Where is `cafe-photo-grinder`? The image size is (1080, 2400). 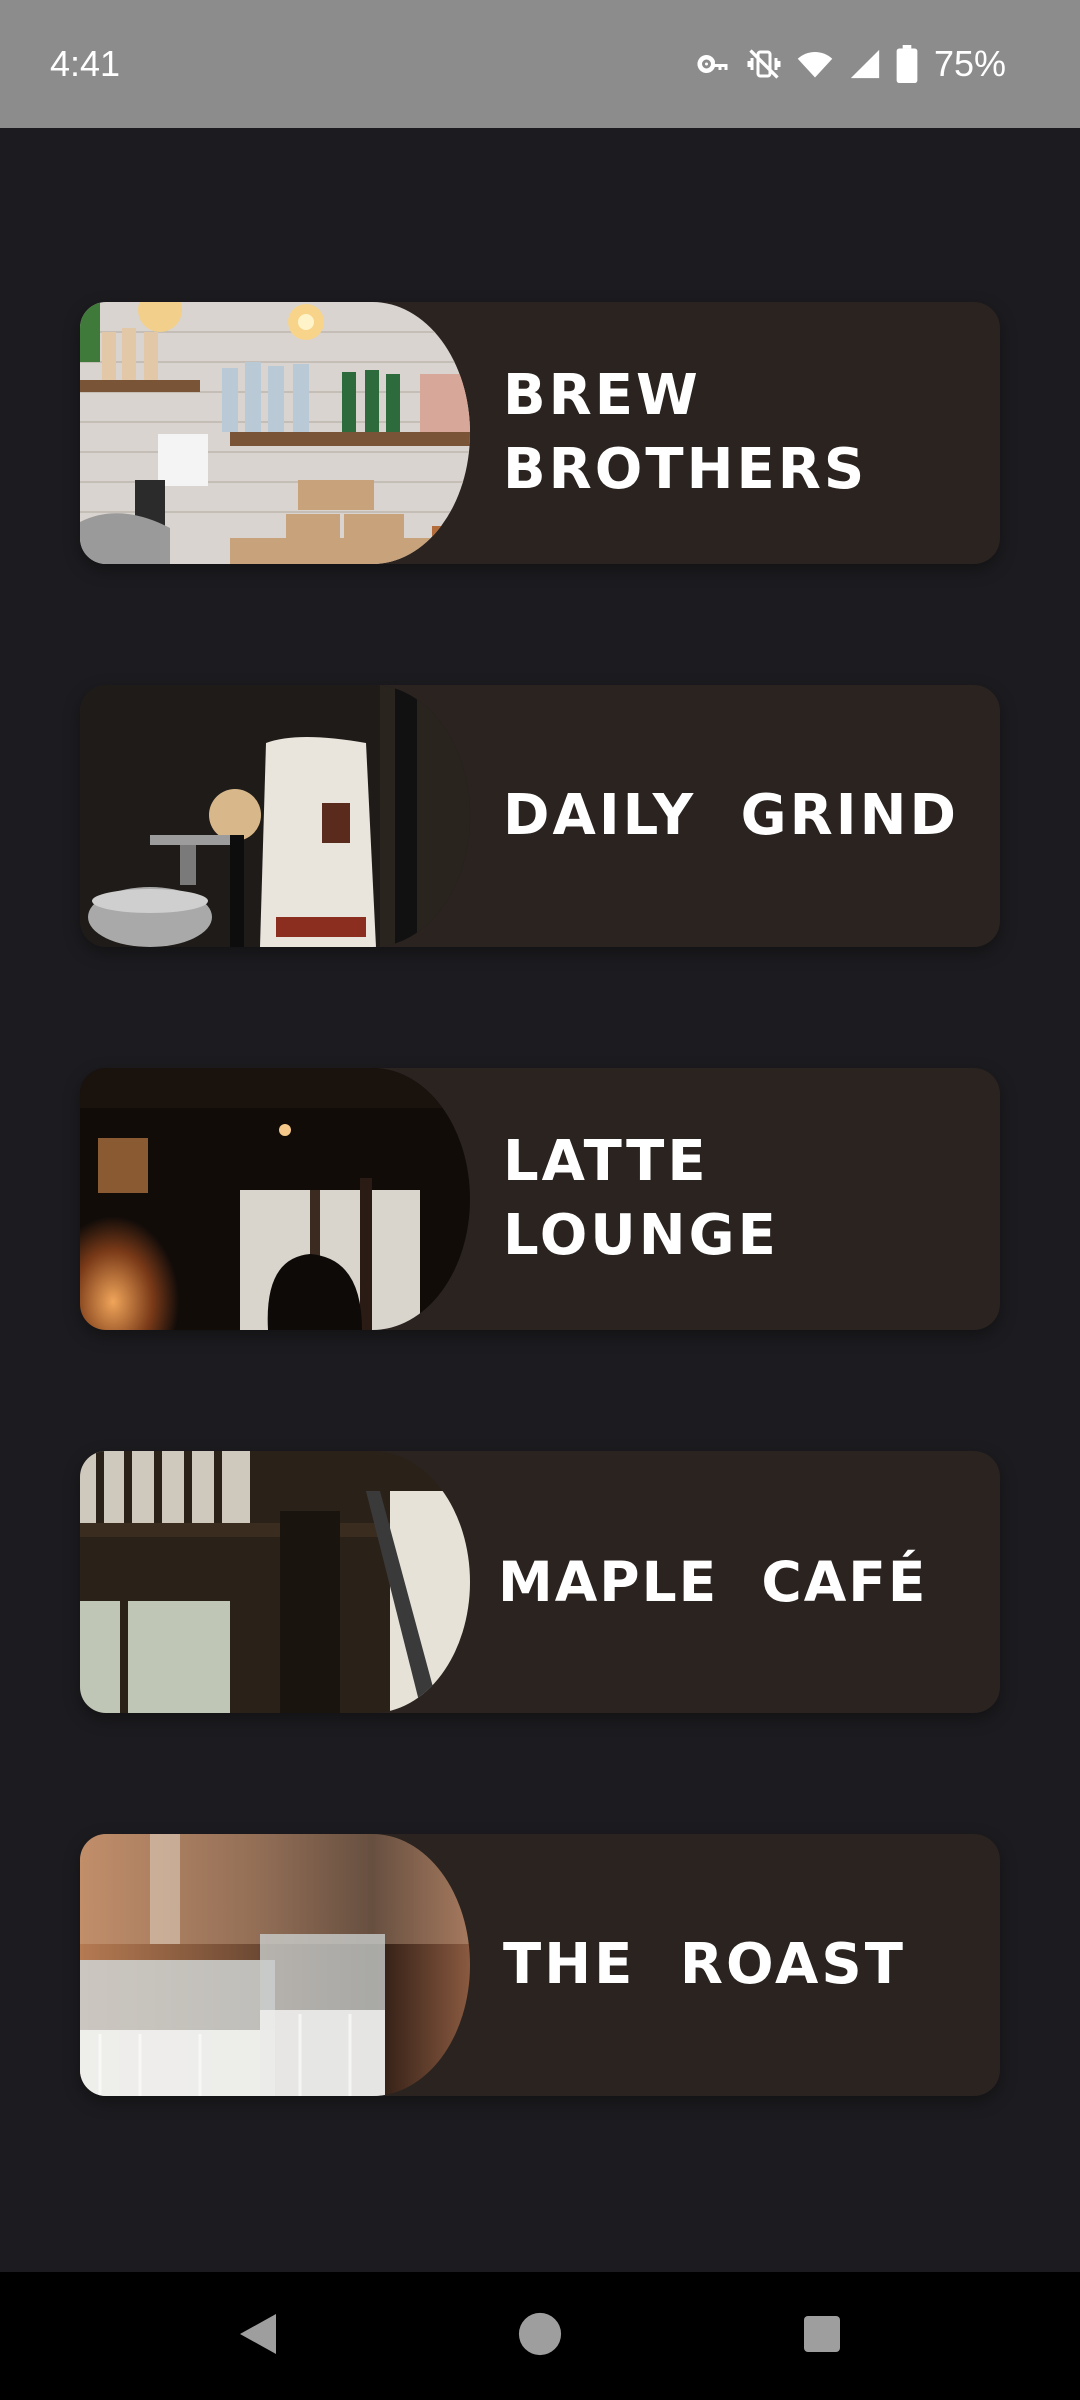 cafe-photo-grinder is located at coordinates (275, 816).